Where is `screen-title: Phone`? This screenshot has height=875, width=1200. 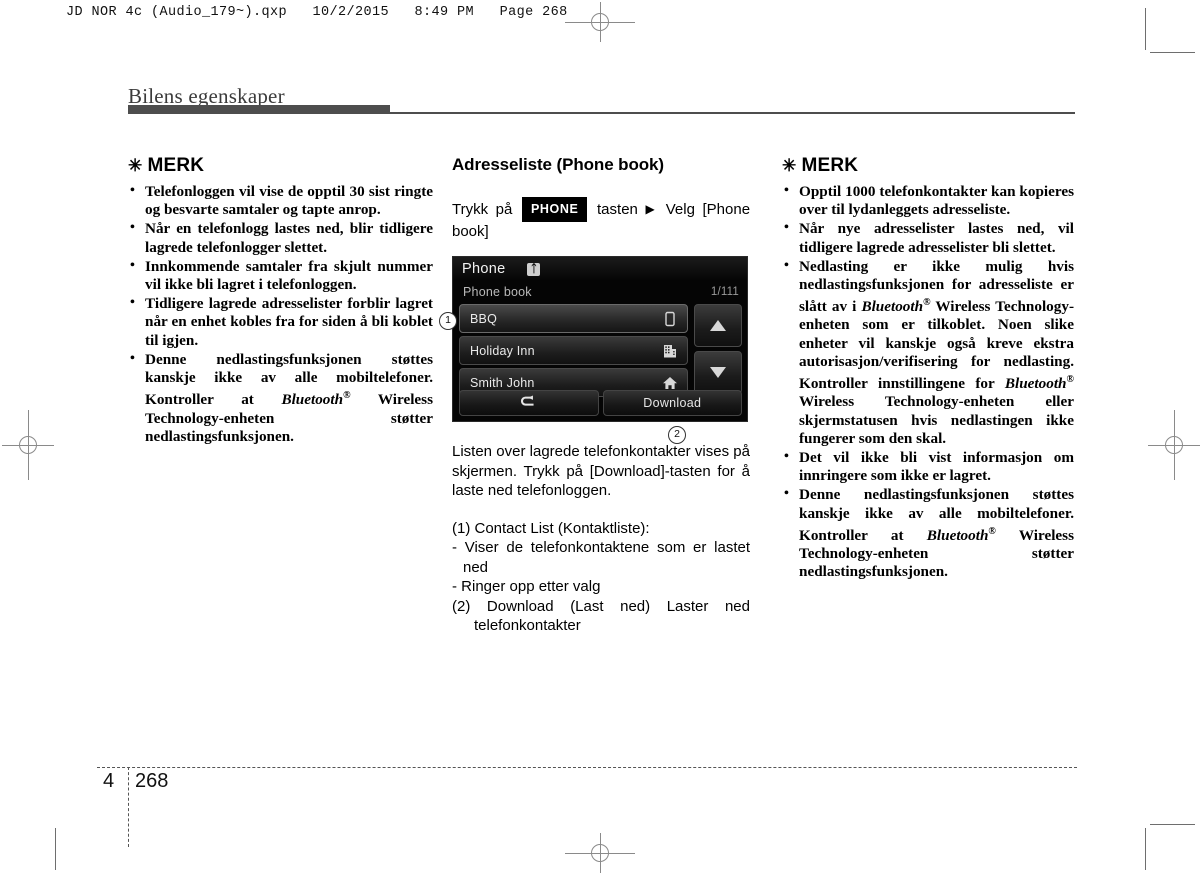
screen-title: Phone is located at coordinates (484, 269).